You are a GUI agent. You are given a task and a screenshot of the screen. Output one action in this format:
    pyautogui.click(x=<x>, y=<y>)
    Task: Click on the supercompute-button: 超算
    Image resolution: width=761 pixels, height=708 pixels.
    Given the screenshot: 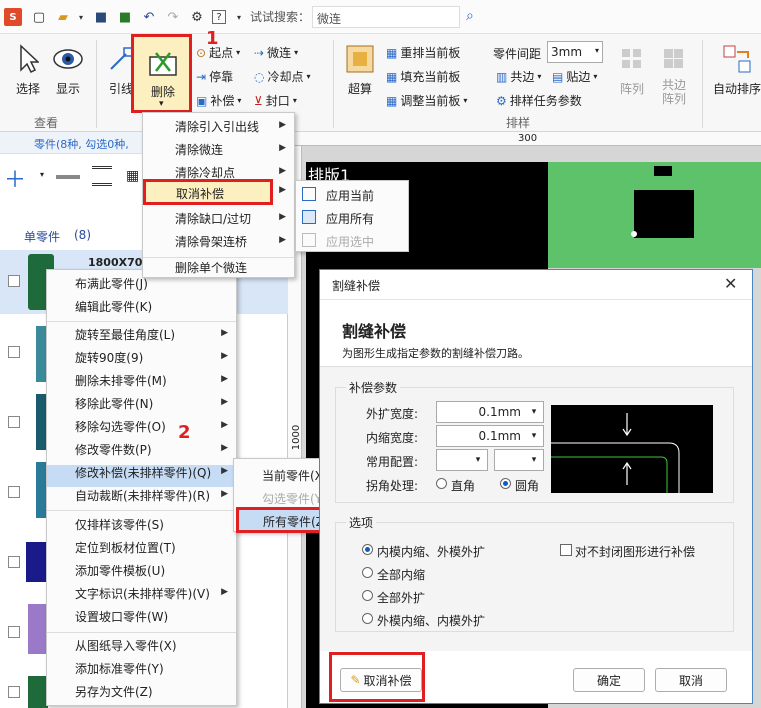 What is the action you would take?
    pyautogui.click(x=360, y=69)
    